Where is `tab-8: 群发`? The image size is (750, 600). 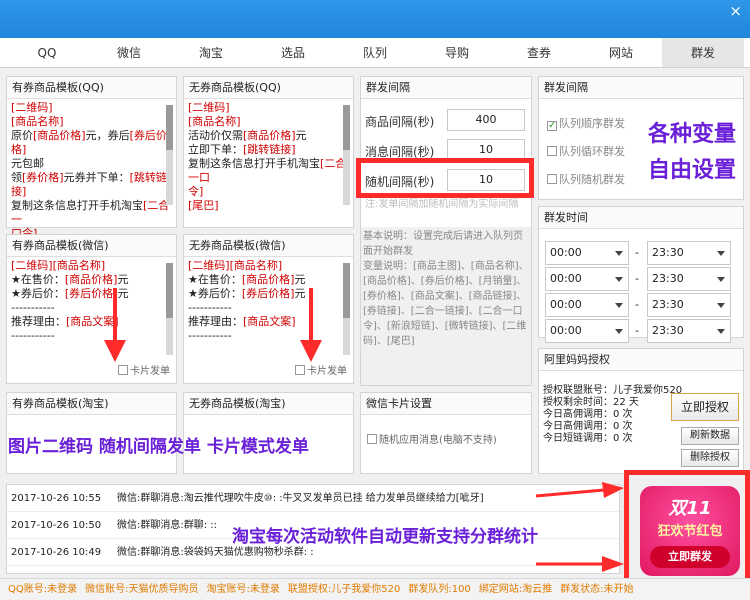 tab-8: 群发 is located at coordinates (703, 52).